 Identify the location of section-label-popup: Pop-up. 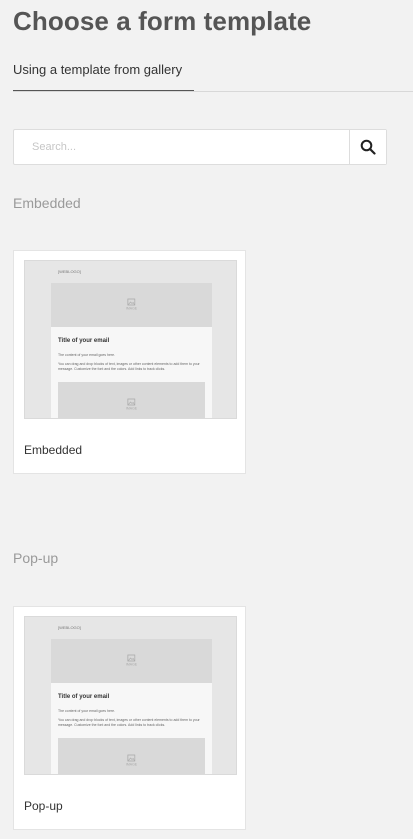
(36, 558).